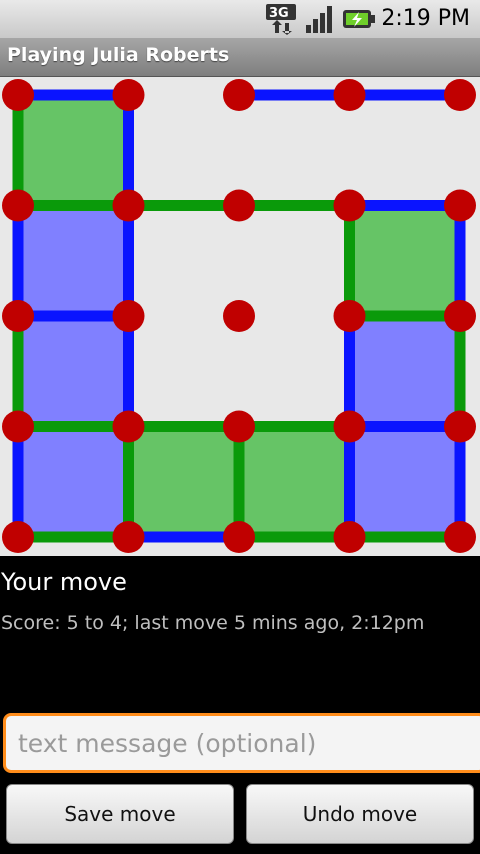 This screenshot has width=480, height=854. Describe the element at coordinates (64, 582) in the screenshot. I see `move-status: Your move` at that location.